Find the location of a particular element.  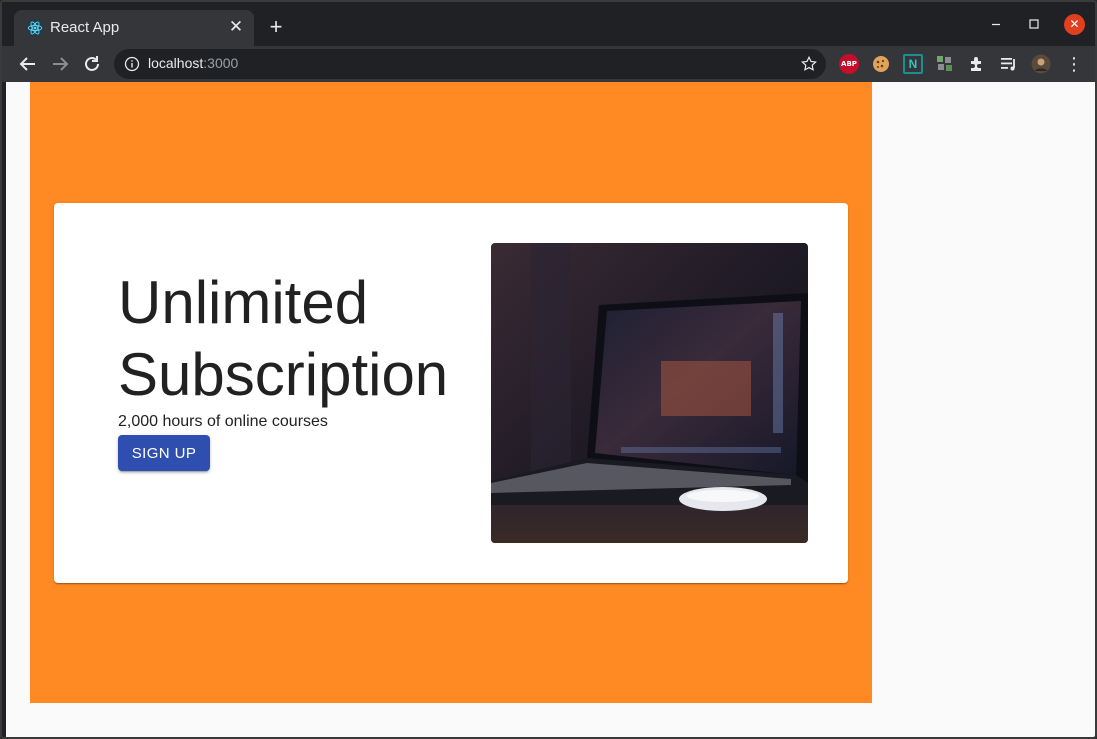

window-close-icon: ✕ is located at coordinates (1074, 24).